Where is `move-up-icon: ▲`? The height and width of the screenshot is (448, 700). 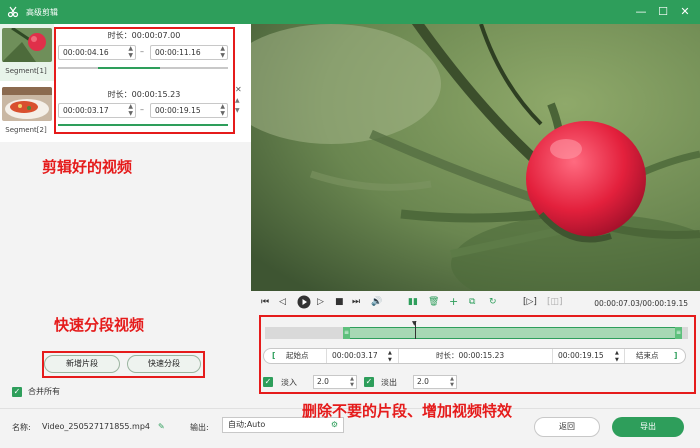
move-up-icon: ▲ is located at coordinates (237, 100).